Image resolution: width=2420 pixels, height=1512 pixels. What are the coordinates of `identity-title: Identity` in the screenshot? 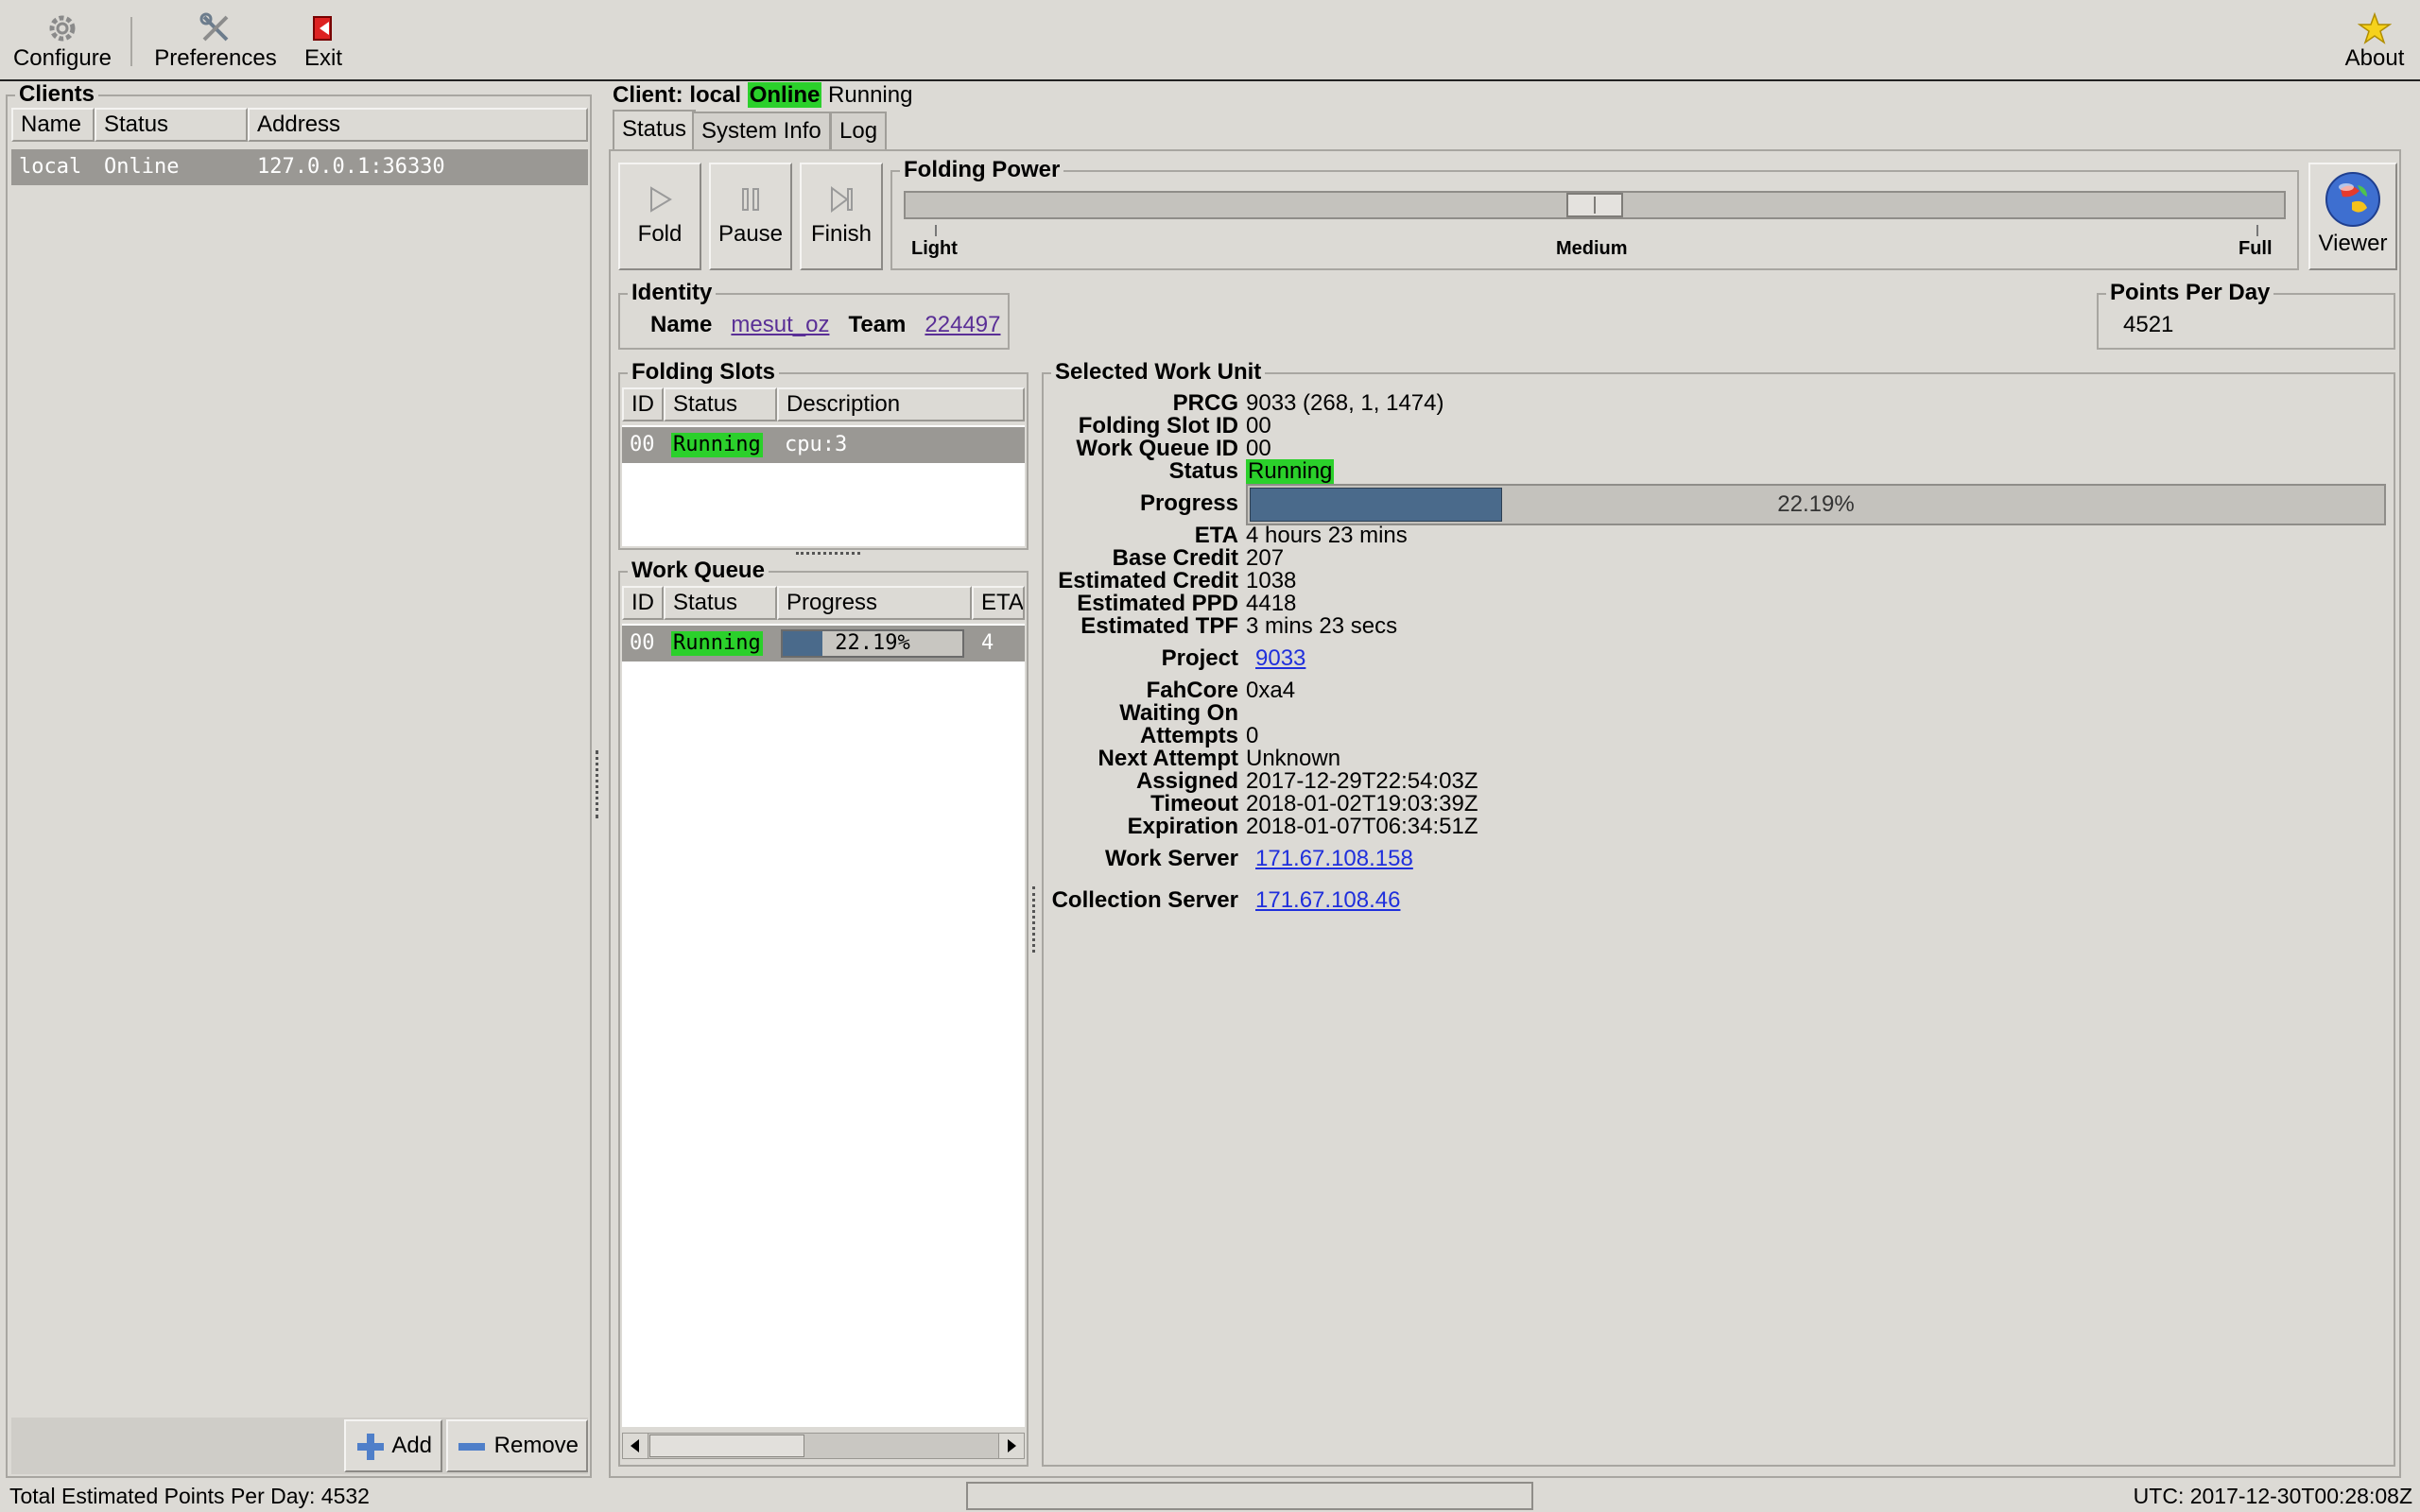 It's located at (672, 293).